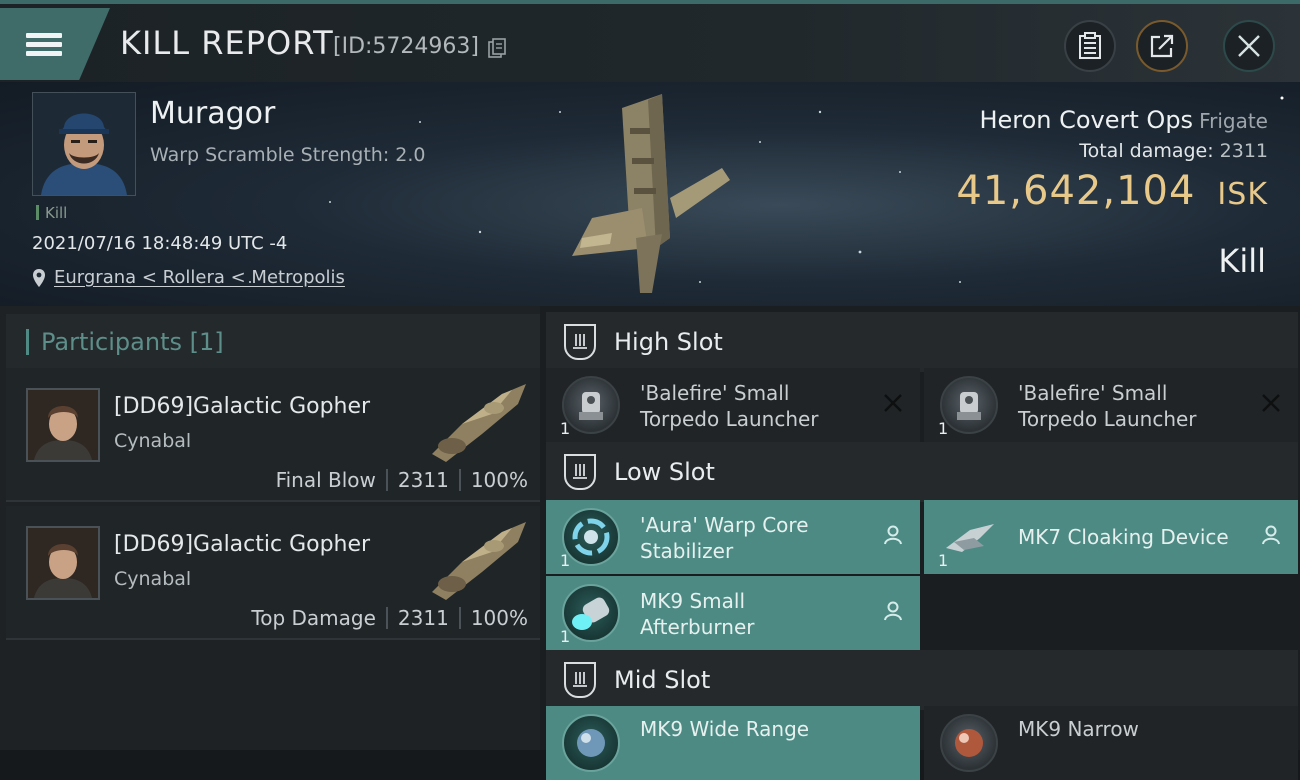  I want to click on kill-location-link: Eurgrana < Rollera < Metropolis, so click(188, 277).